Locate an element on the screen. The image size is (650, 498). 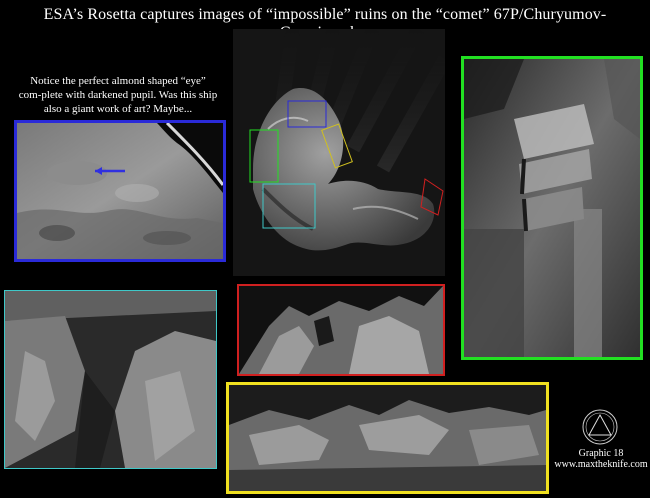
layered-ruins-image is located at coordinates (387, 438).